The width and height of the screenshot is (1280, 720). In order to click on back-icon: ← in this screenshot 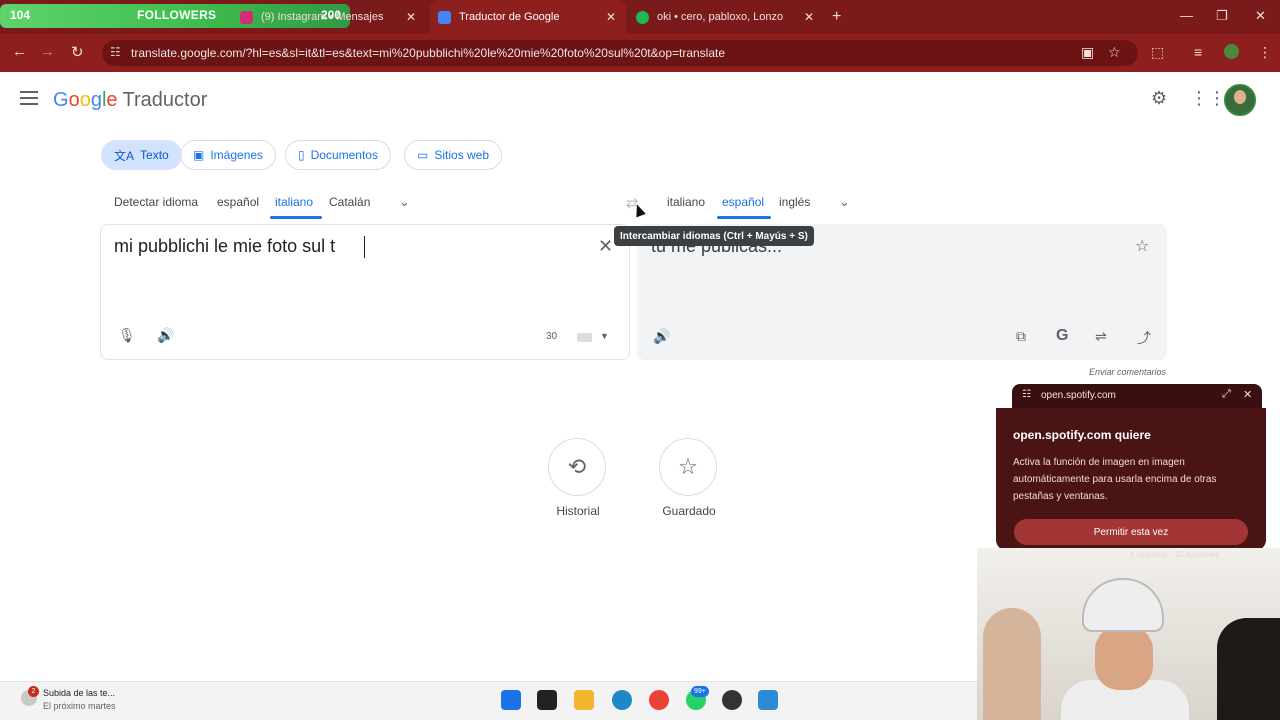, I will do `click(19, 51)`.